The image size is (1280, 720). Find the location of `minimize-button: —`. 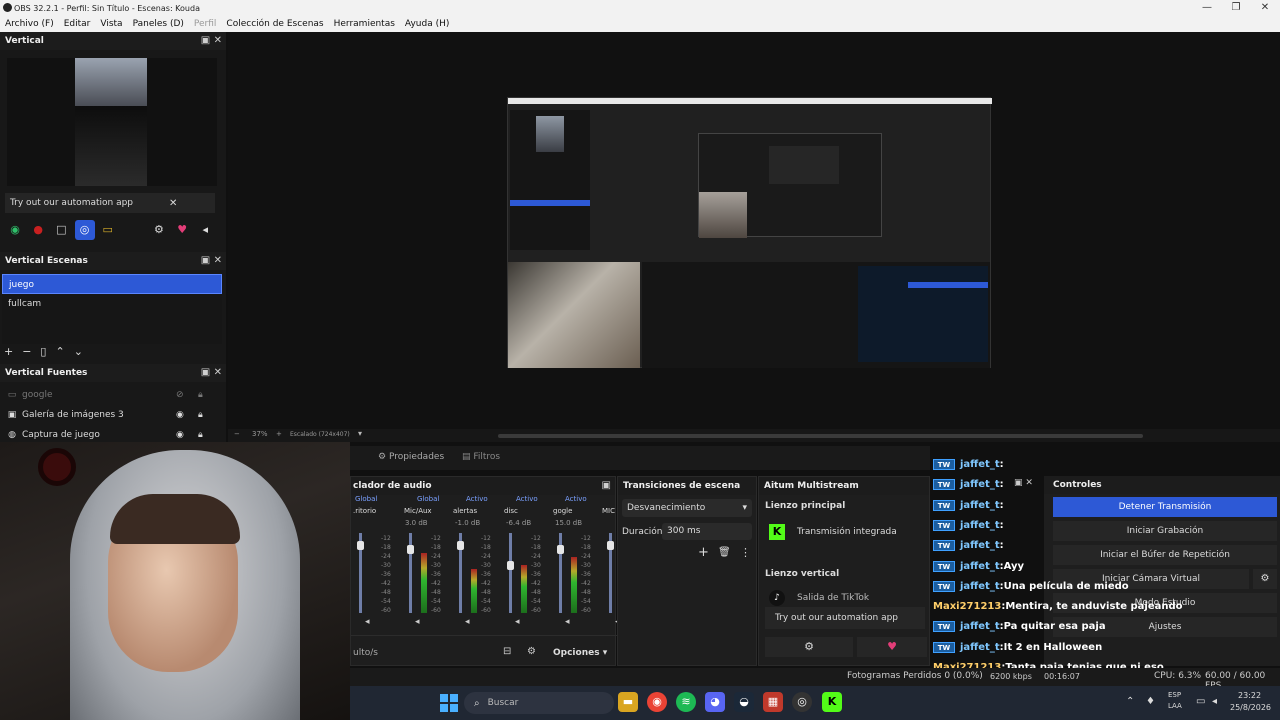

minimize-button: — is located at coordinates (1207, 8).